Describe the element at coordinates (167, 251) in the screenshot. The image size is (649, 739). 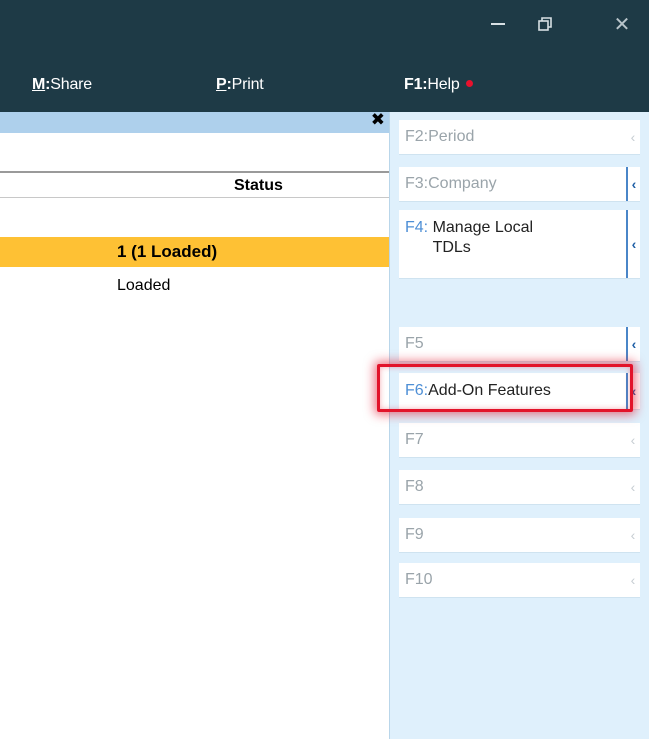
I see `loaded-count: 1 (1 Loaded)` at that location.